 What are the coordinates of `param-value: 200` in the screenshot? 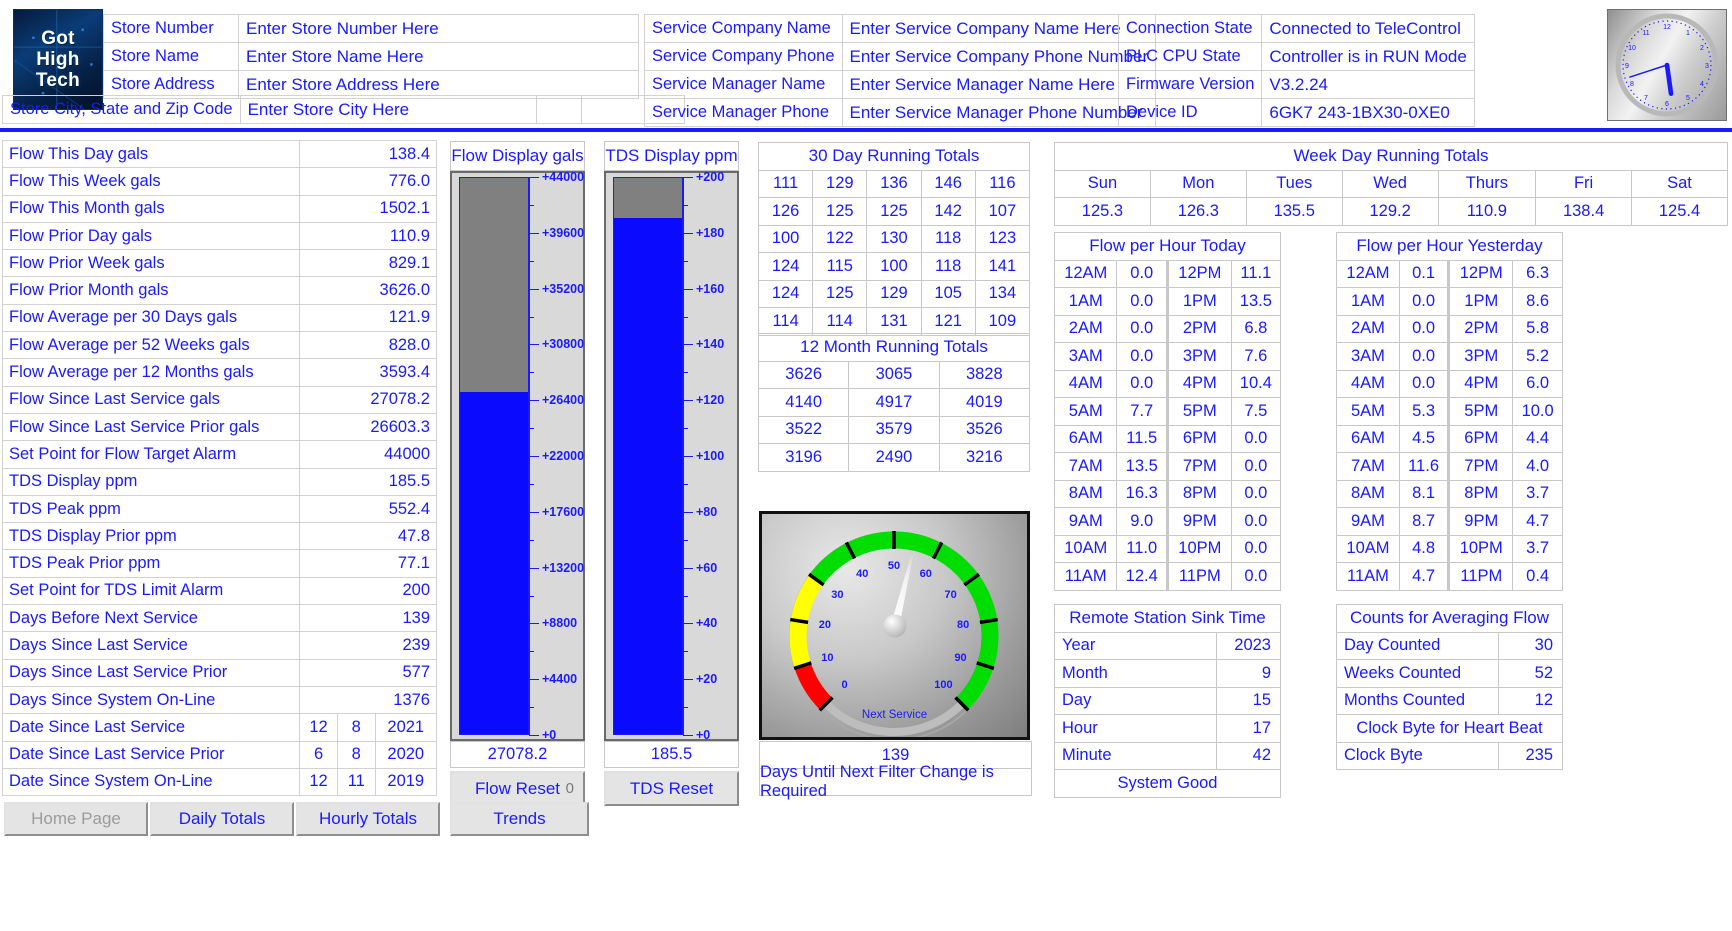 It's located at (368, 591).